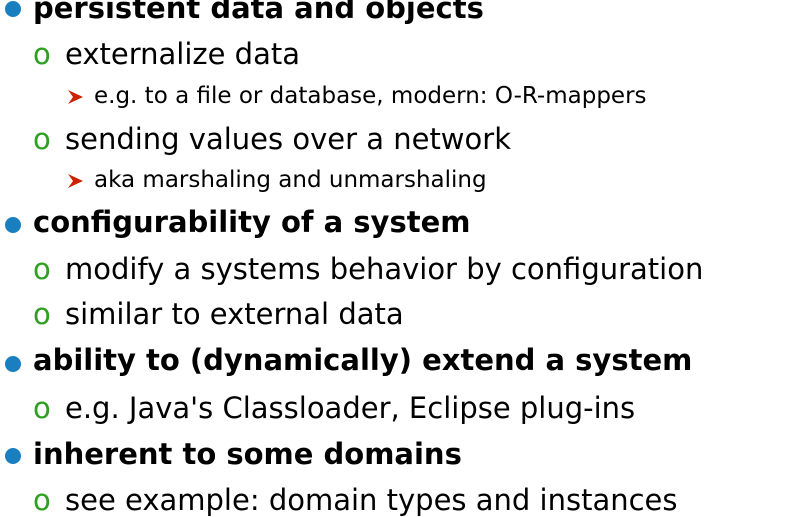 Image resolution: width=795 pixels, height=517 pixels. I want to click on bullet-text: inherent to some domains, so click(247, 454).